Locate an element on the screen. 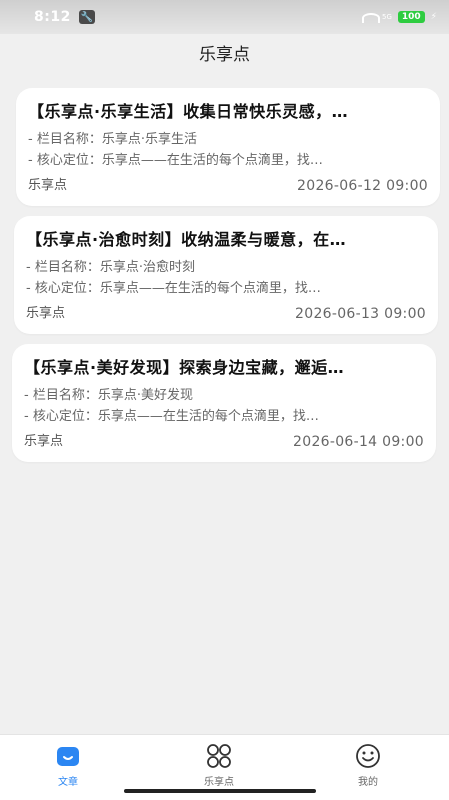 The width and height of the screenshot is (449, 800). network-type: 5G is located at coordinates (386, 17).